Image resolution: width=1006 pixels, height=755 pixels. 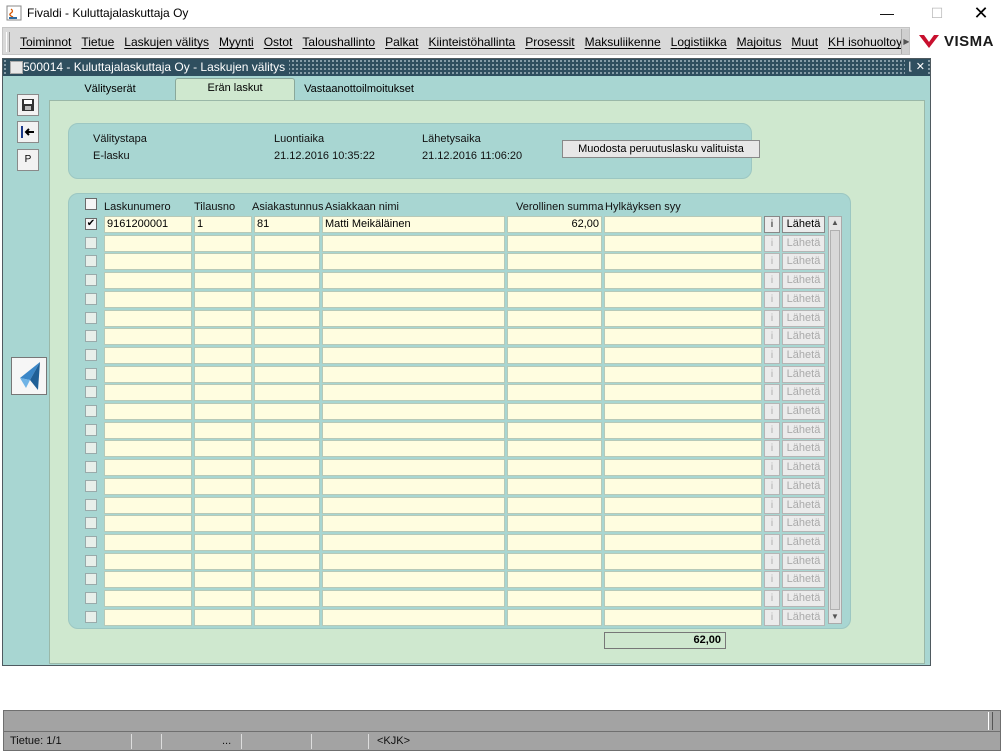 What do you see at coordinates (97, 42) in the screenshot?
I see `menu-item-1: Tietue` at bounding box center [97, 42].